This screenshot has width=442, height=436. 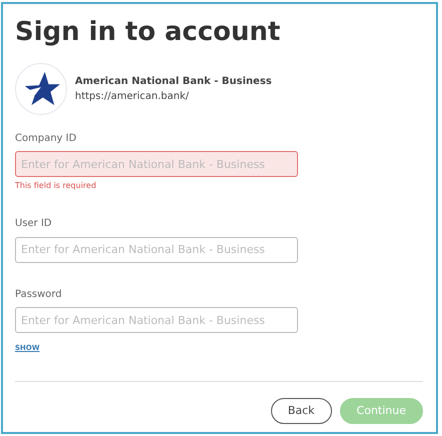 I want to click on page-title: Sign in to account, so click(x=148, y=32).